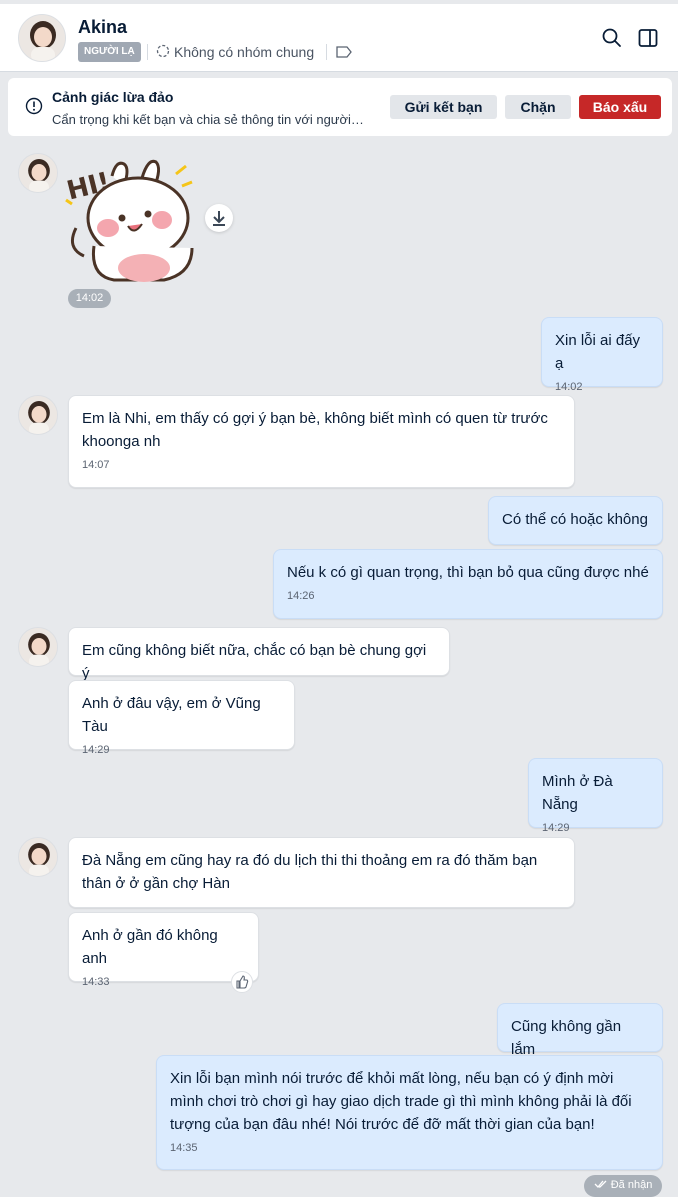 The width and height of the screenshot is (678, 1197). I want to click on message-time: 14:26, so click(301, 596).